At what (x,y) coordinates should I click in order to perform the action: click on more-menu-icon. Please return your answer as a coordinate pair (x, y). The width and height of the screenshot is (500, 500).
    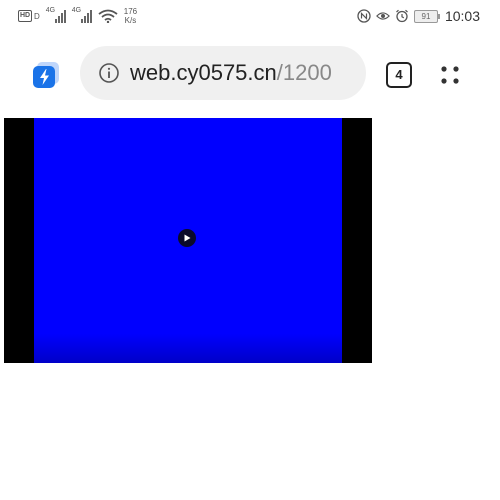
    Looking at the image, I should click on (450, 75).